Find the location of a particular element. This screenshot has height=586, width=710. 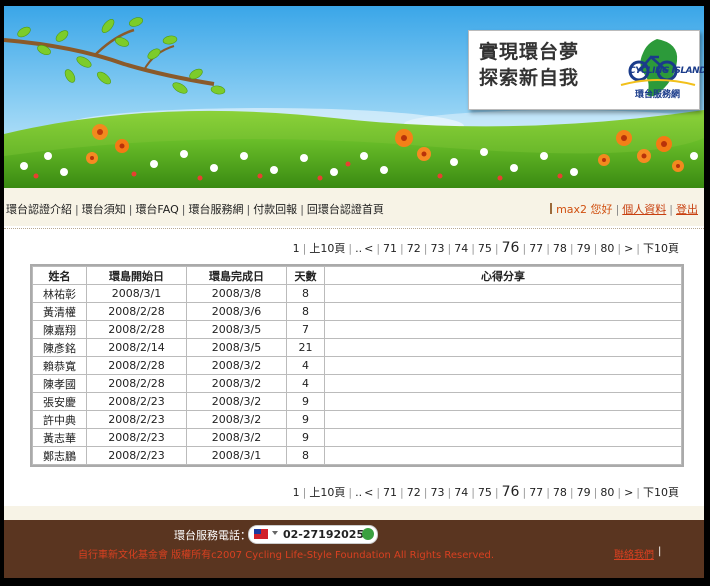

table-header-row: 姓名 環島開始日 環島完成日 天數 心得分享 is located at coordinates (357, 275).